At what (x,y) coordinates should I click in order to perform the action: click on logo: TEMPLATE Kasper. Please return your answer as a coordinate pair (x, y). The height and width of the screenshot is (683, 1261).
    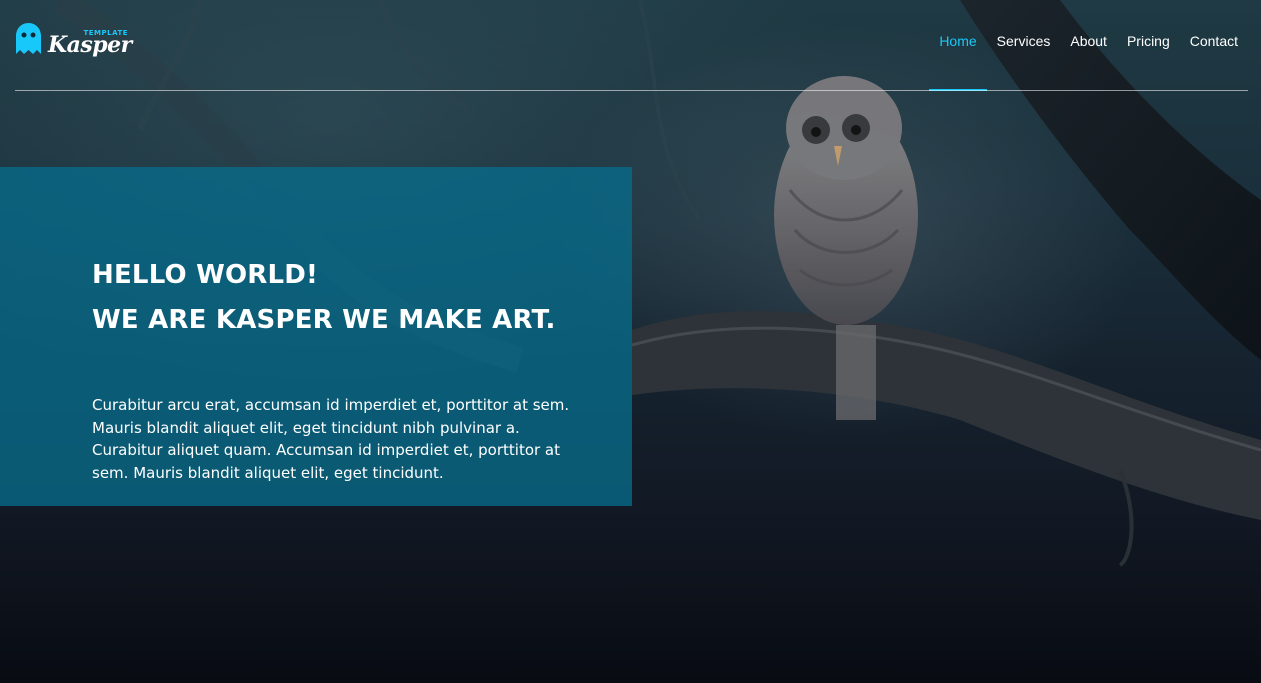
    Looking at the image, I should click on (75, 40).